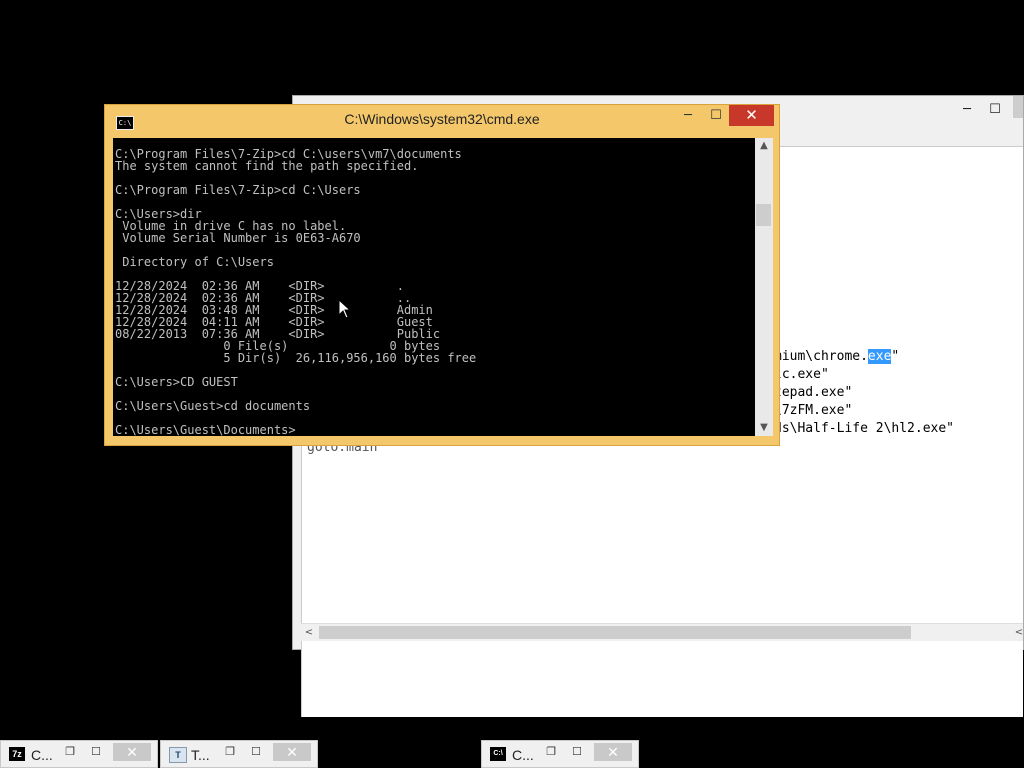  Describe the element at coordinates (864, 428) in the screenshot. I see `notepad-line: ds\Half-Life 2\hl2.exe"` at that location.